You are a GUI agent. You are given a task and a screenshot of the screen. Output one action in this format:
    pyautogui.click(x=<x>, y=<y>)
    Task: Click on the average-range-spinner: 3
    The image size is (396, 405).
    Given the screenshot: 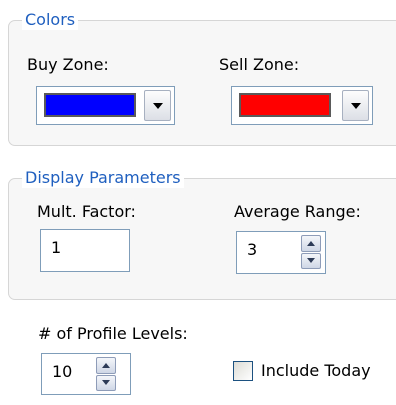 What is the action you would take?
    pyautogui.click(x=281, y=252)
    